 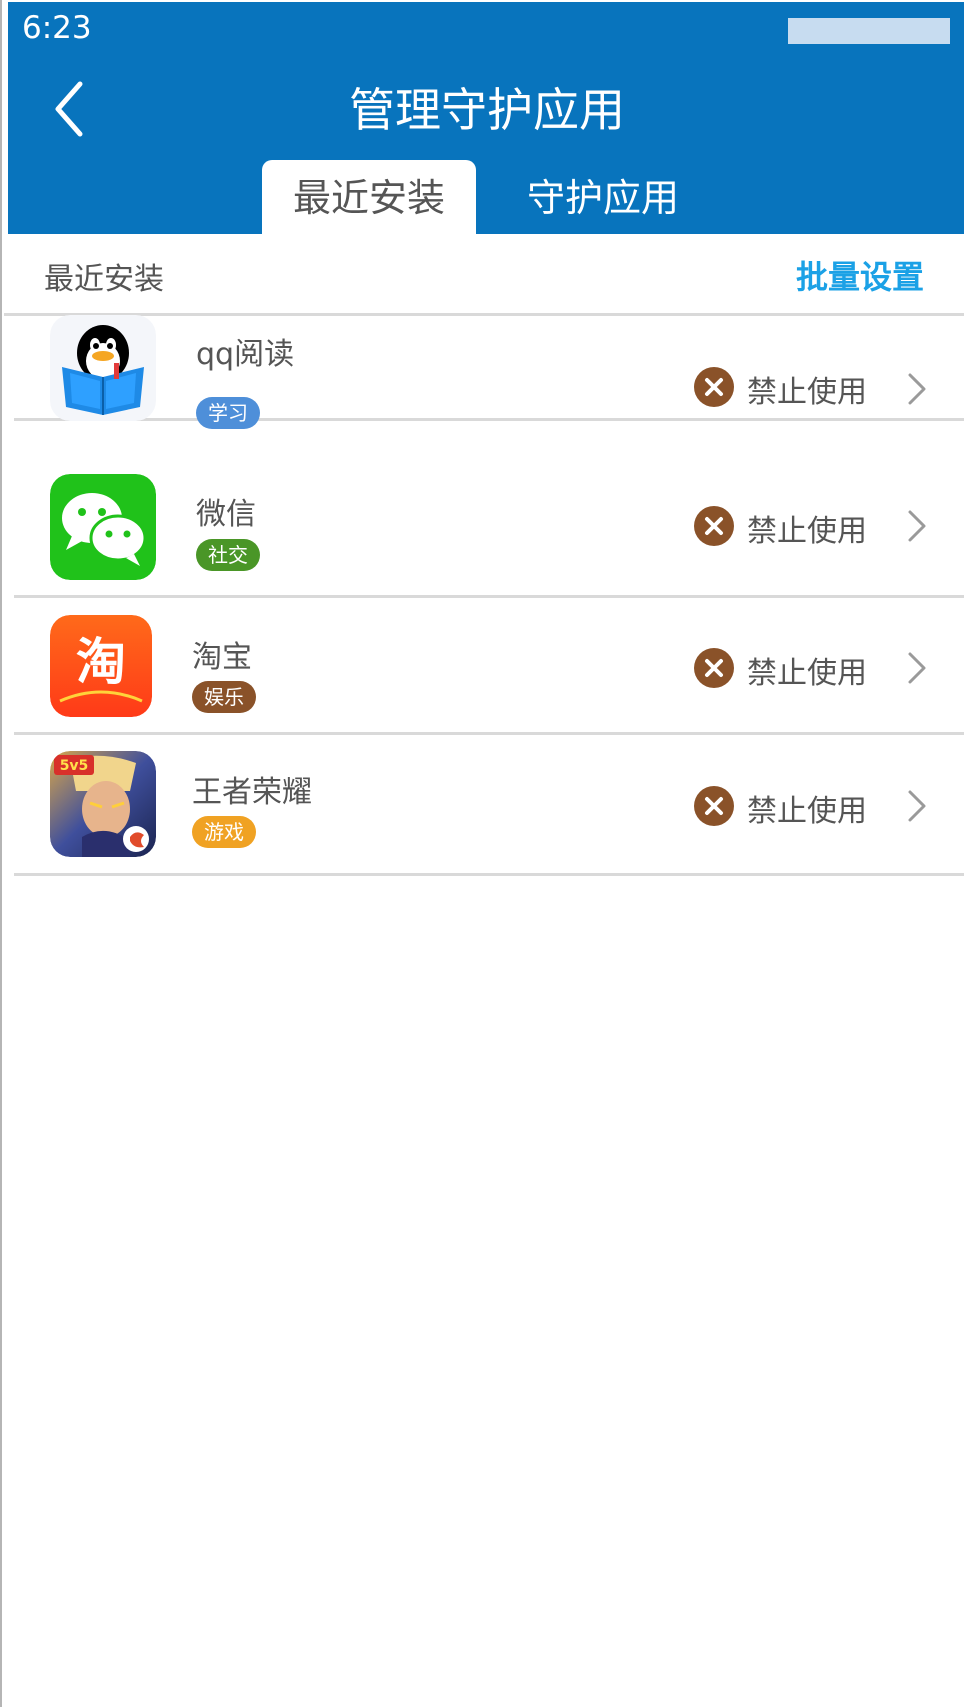 What do you see at coordinates (489, 527) in the screenshot?
I see `app-row-wechat: 微信 社交 禁止使用` at bounding box center [489, 527].